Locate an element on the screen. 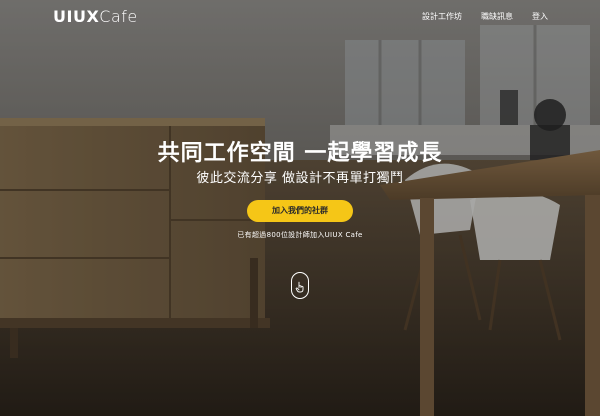  member-count-note: 已有超過800位設計師加入UIUX Cafe is located at coordinates (300, 235).